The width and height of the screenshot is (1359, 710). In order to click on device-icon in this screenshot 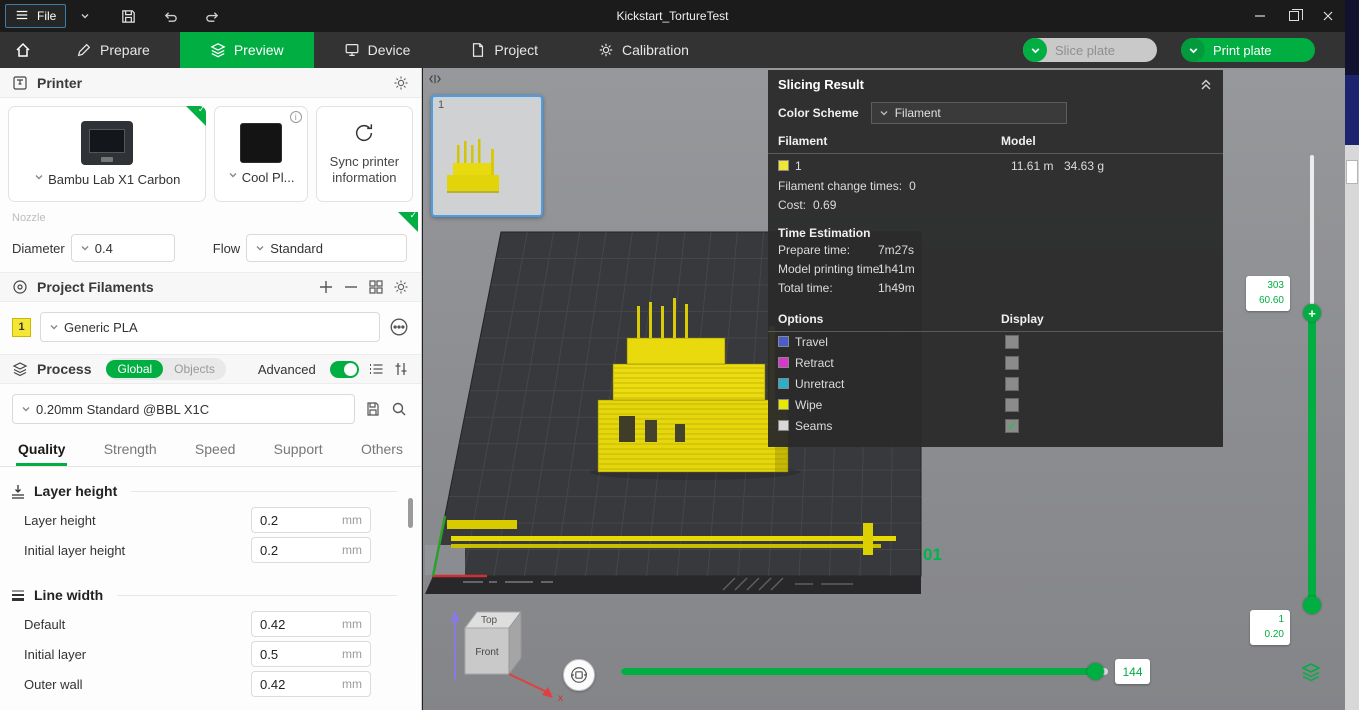, I will do `click(352, 50)`.